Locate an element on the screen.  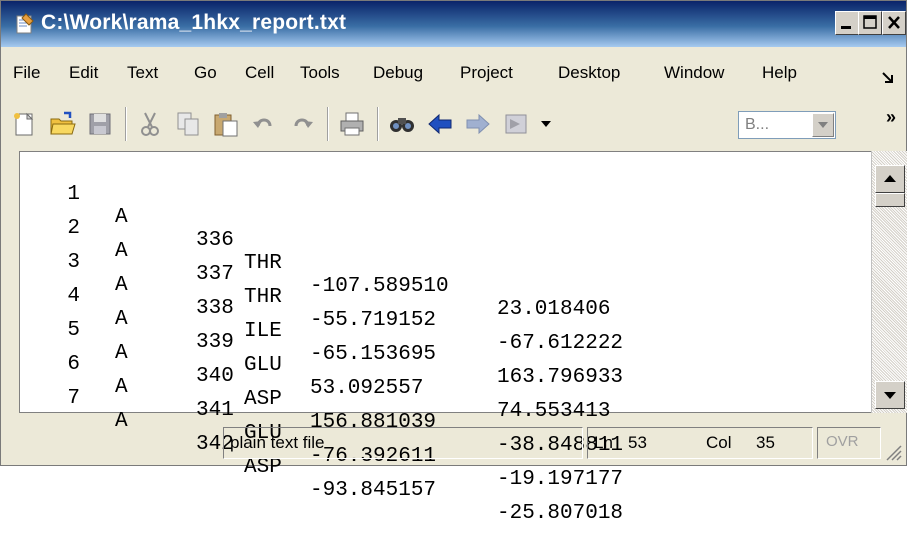
goto-button is located at coordinates (516, 124).